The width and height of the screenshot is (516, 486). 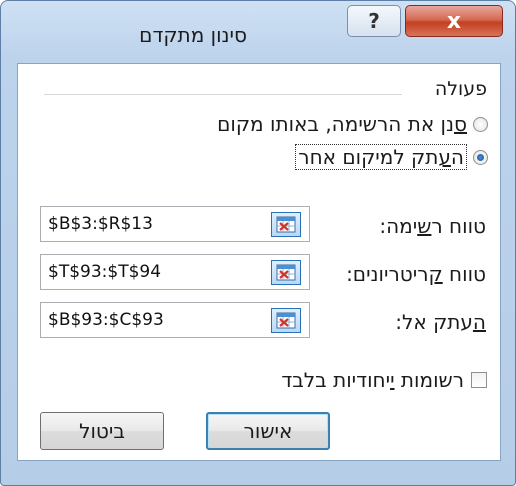 I want to click on list-range-label: טווח רשימה:, so click(x=432, y=226).